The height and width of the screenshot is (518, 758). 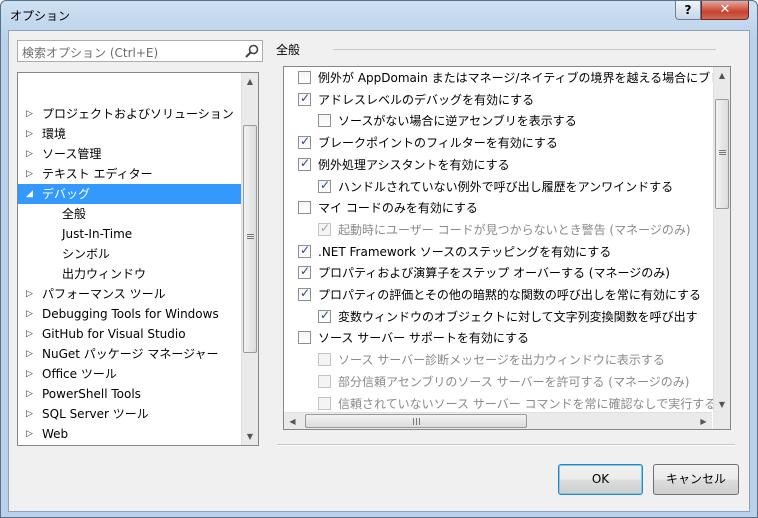 What do you see at coordinates (72, 154) in the screenshot?
I see `tree-item-label: ソース管理` at bounding box center [72, 154].